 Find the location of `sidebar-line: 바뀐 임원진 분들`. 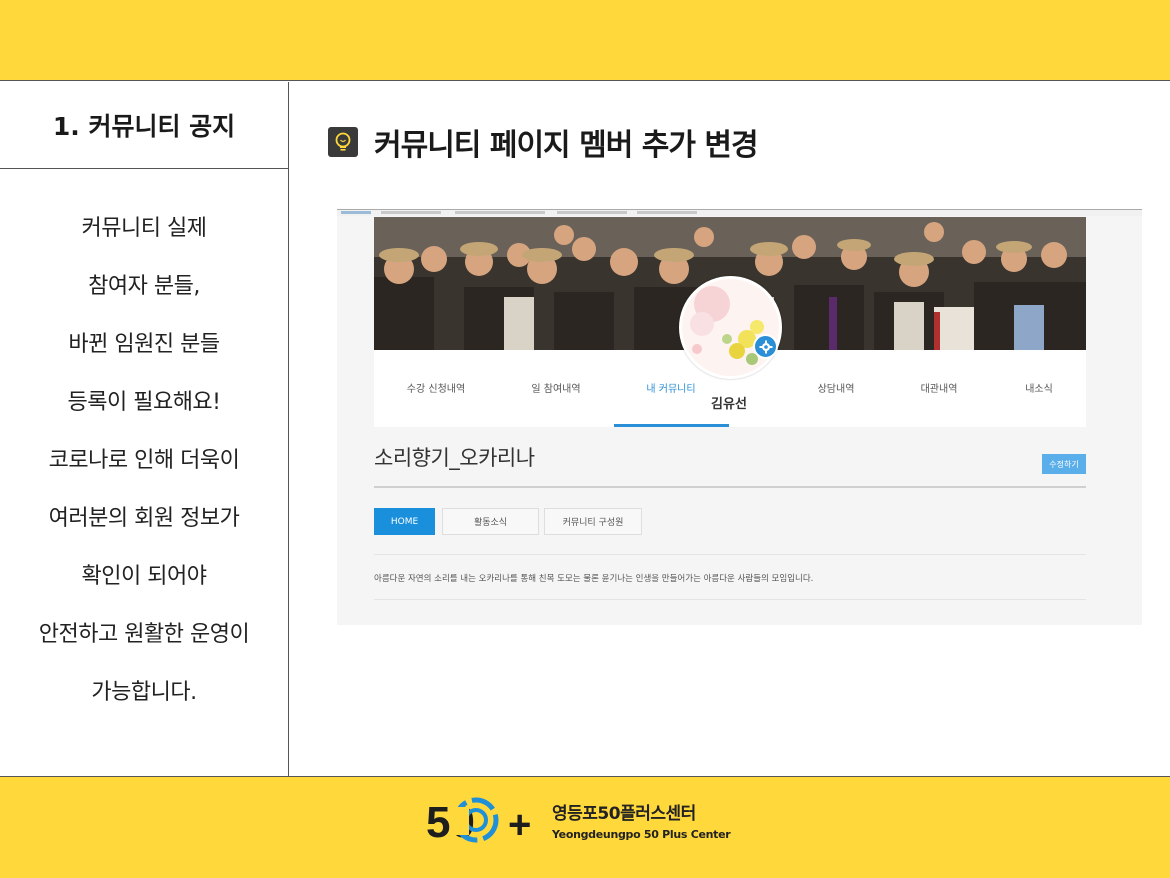

sidebar-line: 바뀐 임원진 분들 is located at coordinates (144, 344).